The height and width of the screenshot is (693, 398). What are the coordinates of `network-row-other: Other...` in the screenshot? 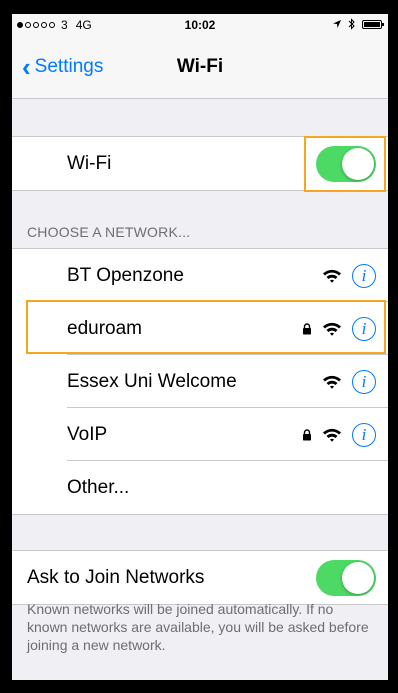 It's located at (200, 487).